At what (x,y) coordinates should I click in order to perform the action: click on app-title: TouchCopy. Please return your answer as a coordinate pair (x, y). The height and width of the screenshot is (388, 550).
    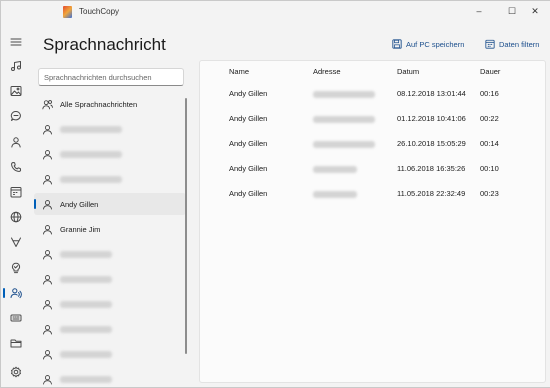
    Looking at the image, I should click on (99, 11).